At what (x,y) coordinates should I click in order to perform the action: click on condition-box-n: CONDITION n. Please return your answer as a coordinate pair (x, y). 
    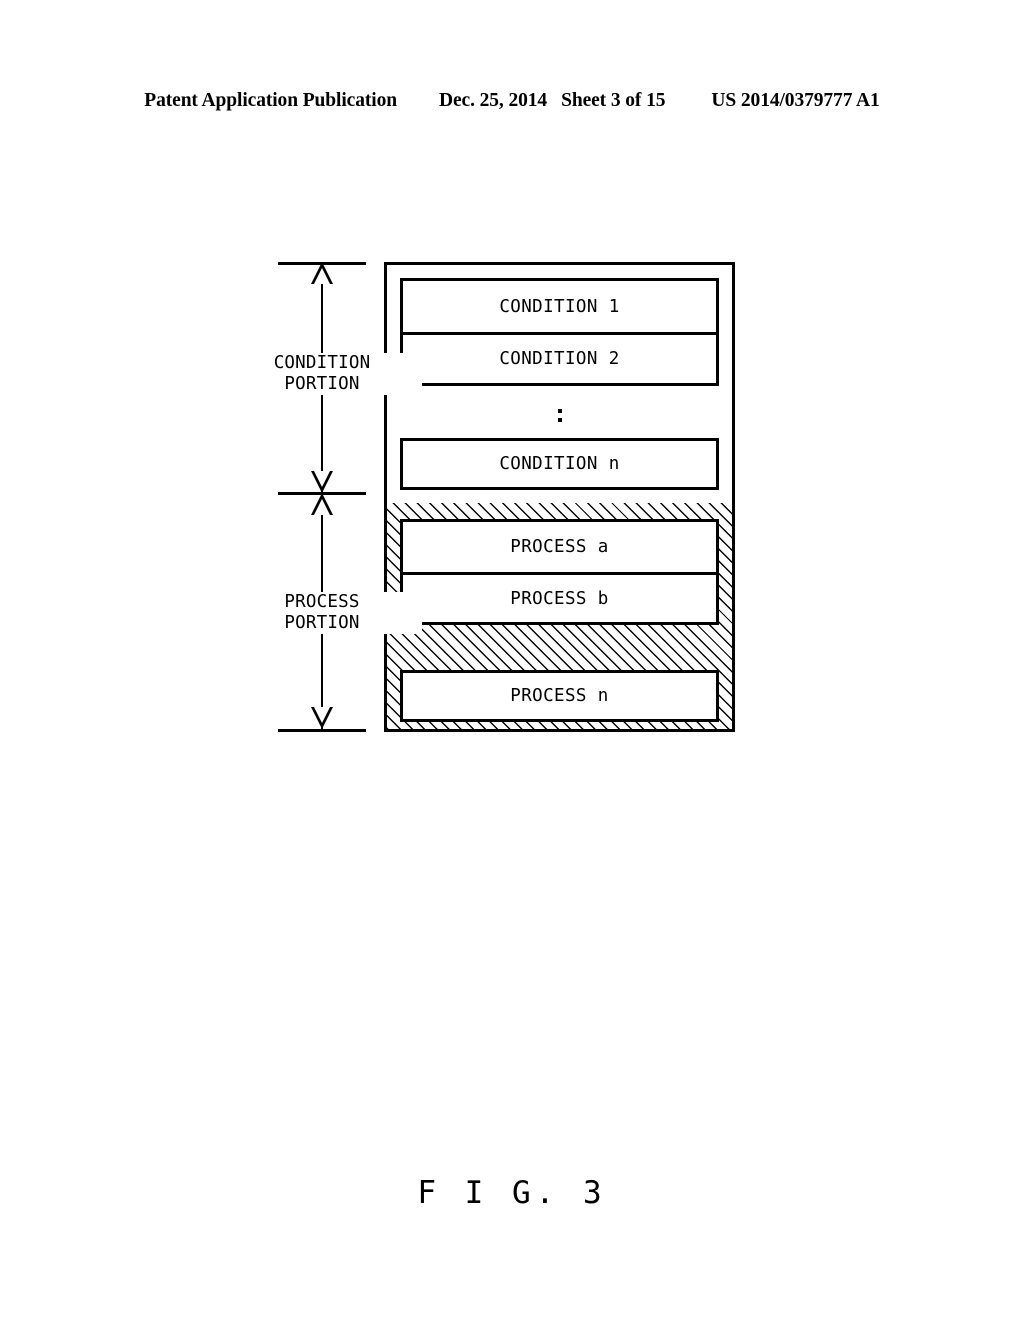
    Looking at the image, I should click on (559, 464).